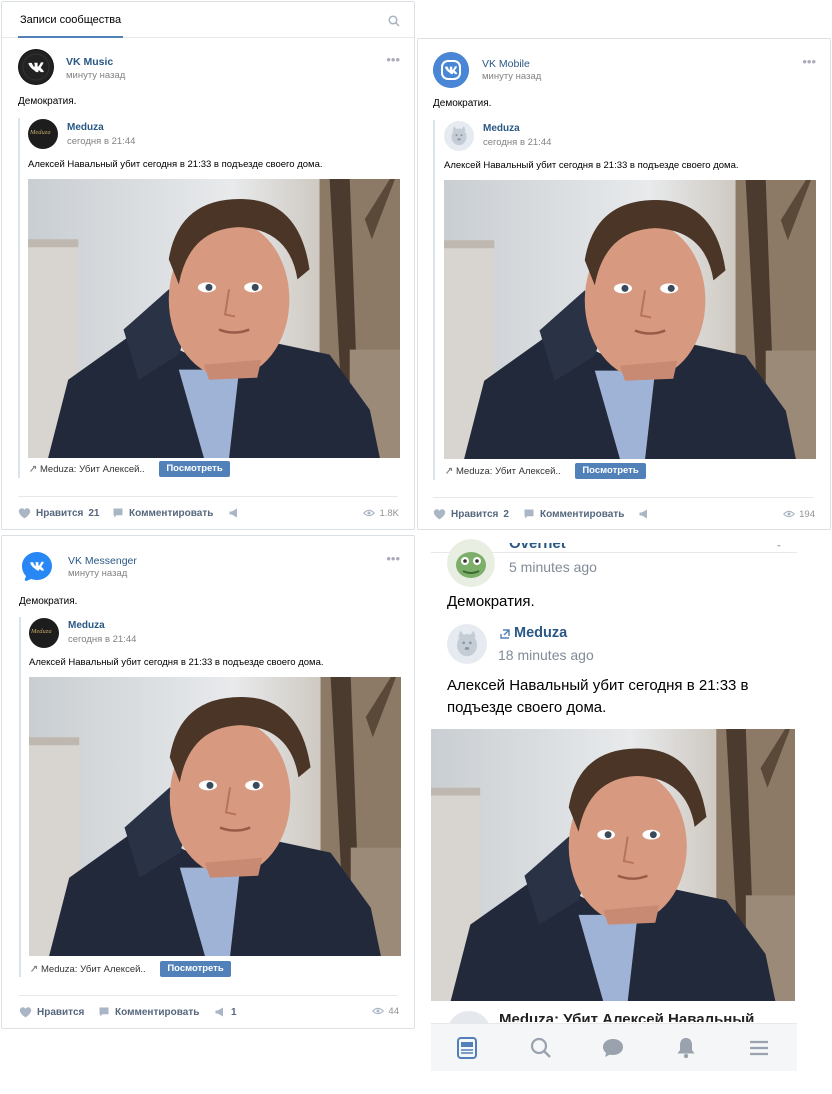 The height and width of the screenshot is (1094, 832). I want to click on like-count: 2, so click(506, 514).